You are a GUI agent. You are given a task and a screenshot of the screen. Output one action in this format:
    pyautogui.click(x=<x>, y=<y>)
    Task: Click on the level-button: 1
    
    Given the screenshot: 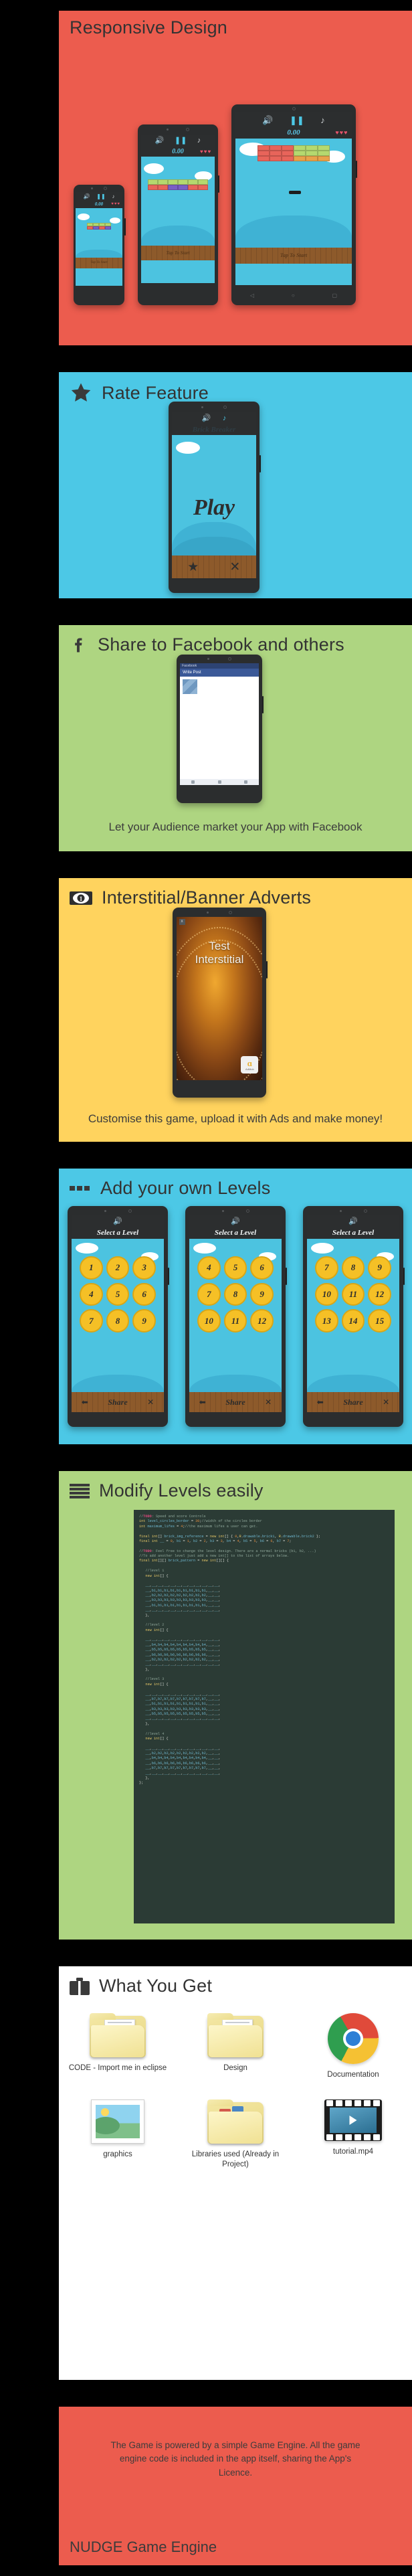 What is the action you would take?
    pyautogui.click(x=91, y=1268)
    